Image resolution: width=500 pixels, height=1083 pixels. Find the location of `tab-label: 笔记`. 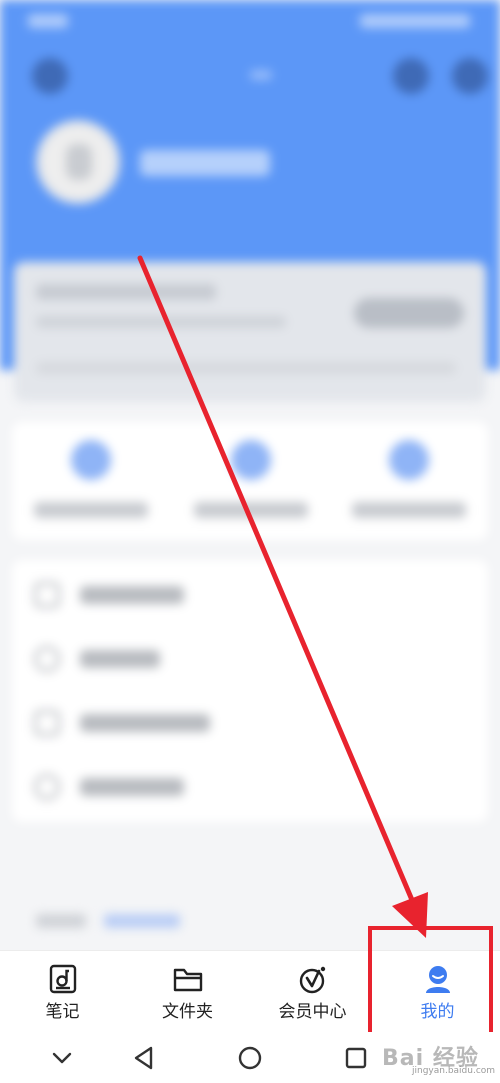

tab-label: 笔记 is located at coordinates (62, 1012).